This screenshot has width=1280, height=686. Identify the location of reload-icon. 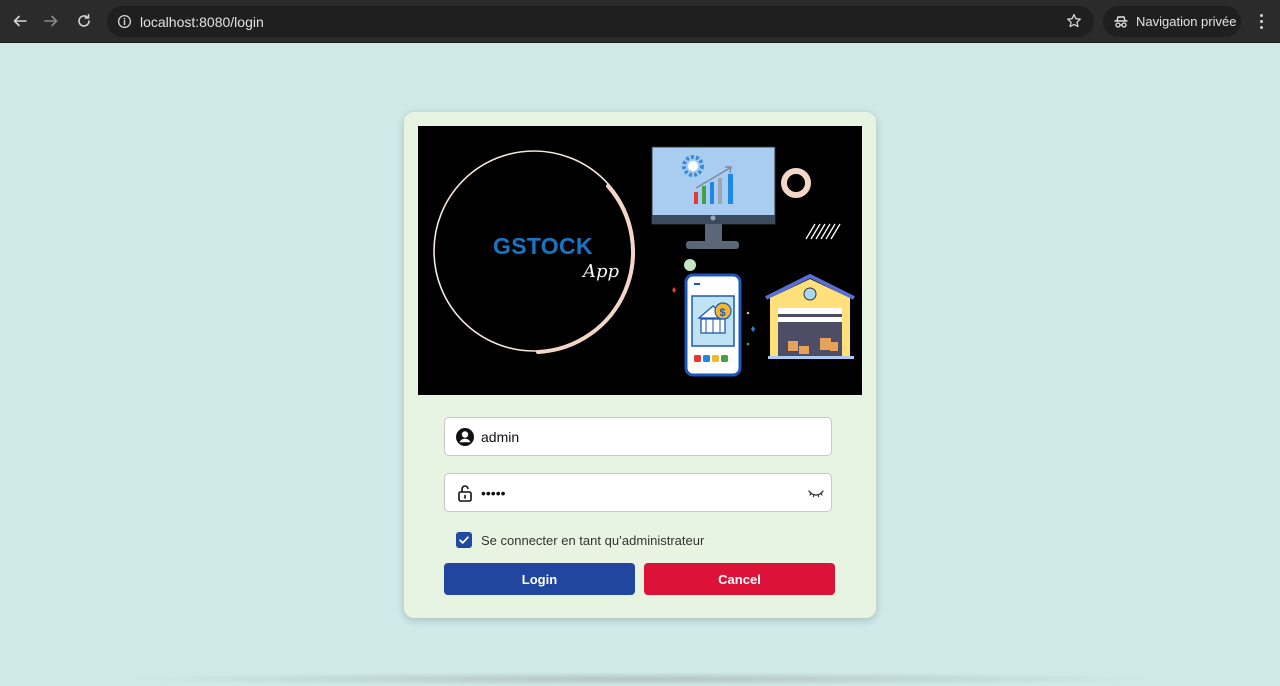
(84, 20).